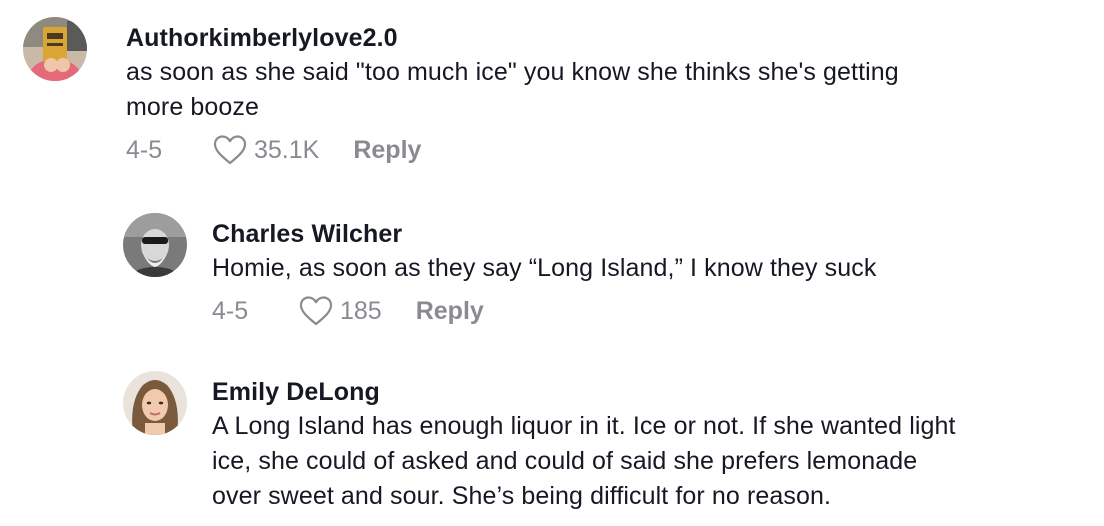 The height and width of the screenshot is (526, 1104). What do you see at coordinates (512, 150) in the screenshot?
I see `comment-meta: 4-5 35.1K Reply` at bounding box center [512, 150].